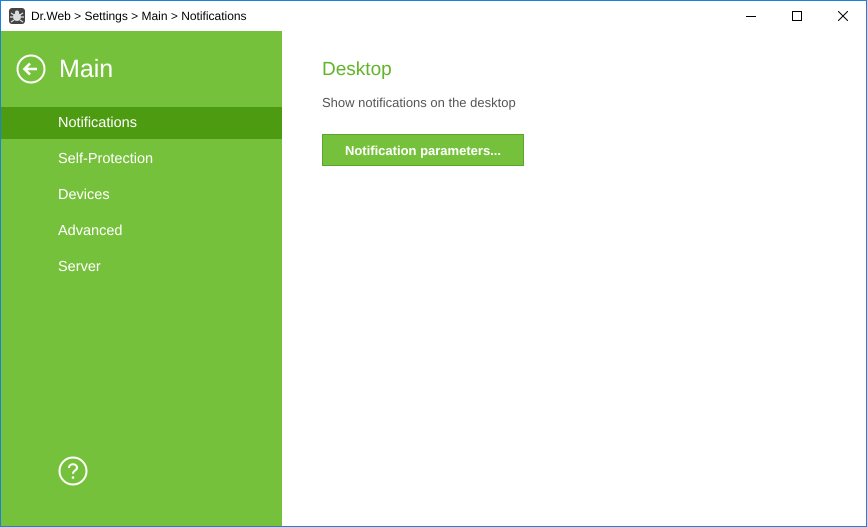 The width and height of the screenshot is (867, 527). What do you see at coordinates (139, 16) in the screenshot?
I see `window-title: Dr.Web > Settings > Main > Notifications` at bounding box center [139, 16].